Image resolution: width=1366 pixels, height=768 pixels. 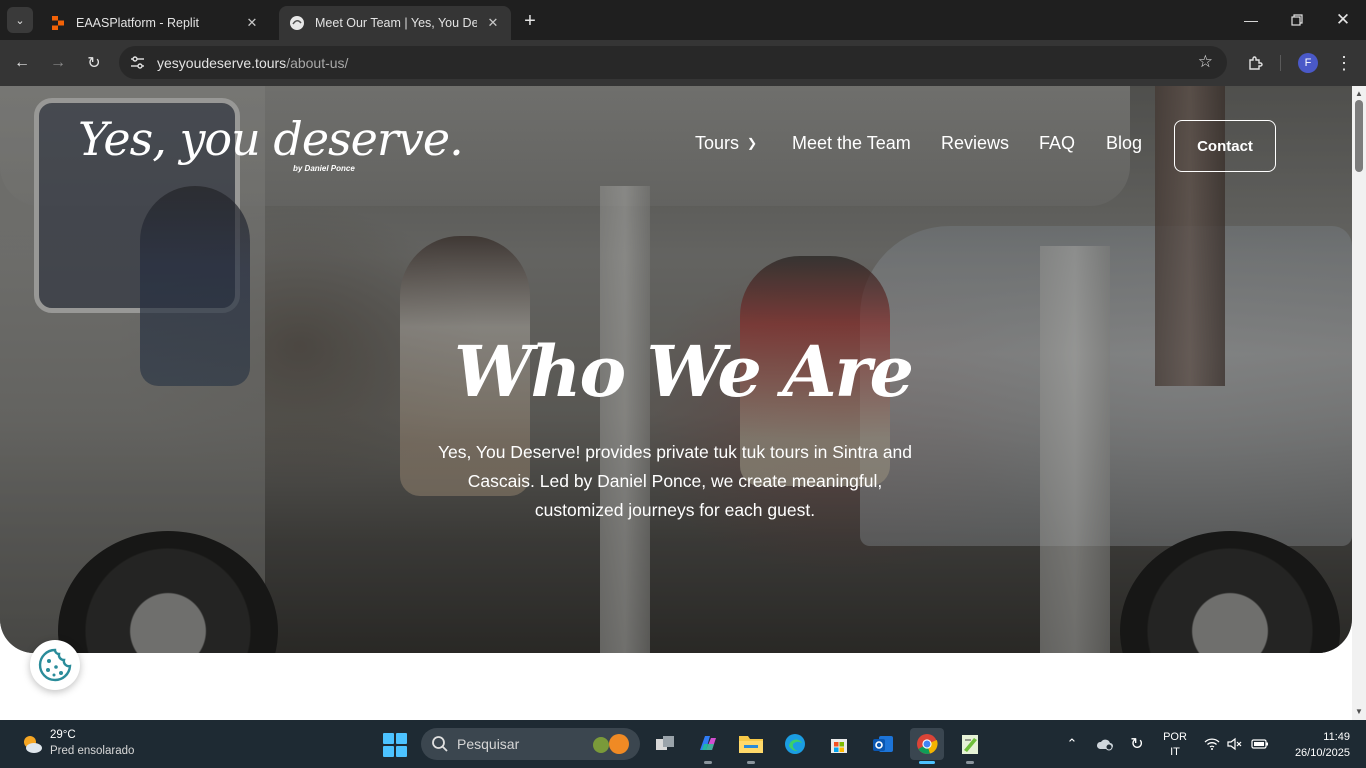 I want to click on wifi-tray-icon, so click(x=1212, y=744).